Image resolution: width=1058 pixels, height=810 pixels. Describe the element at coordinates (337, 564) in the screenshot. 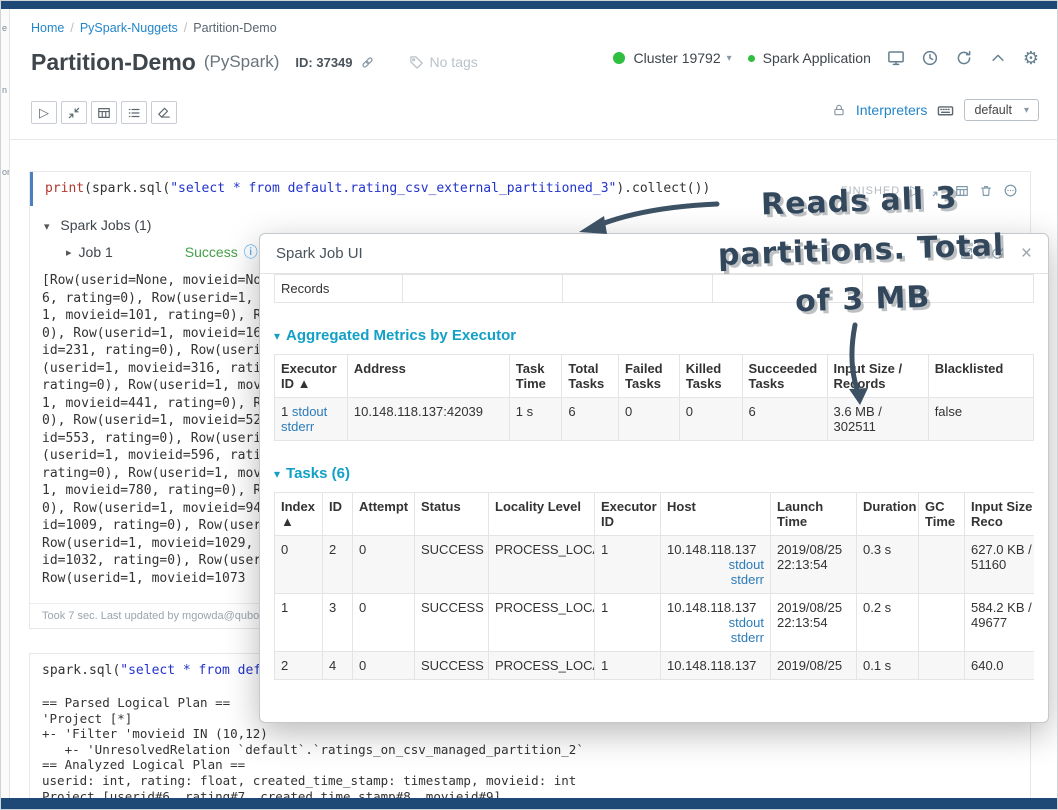

I see `table-cell: 2` at that location.